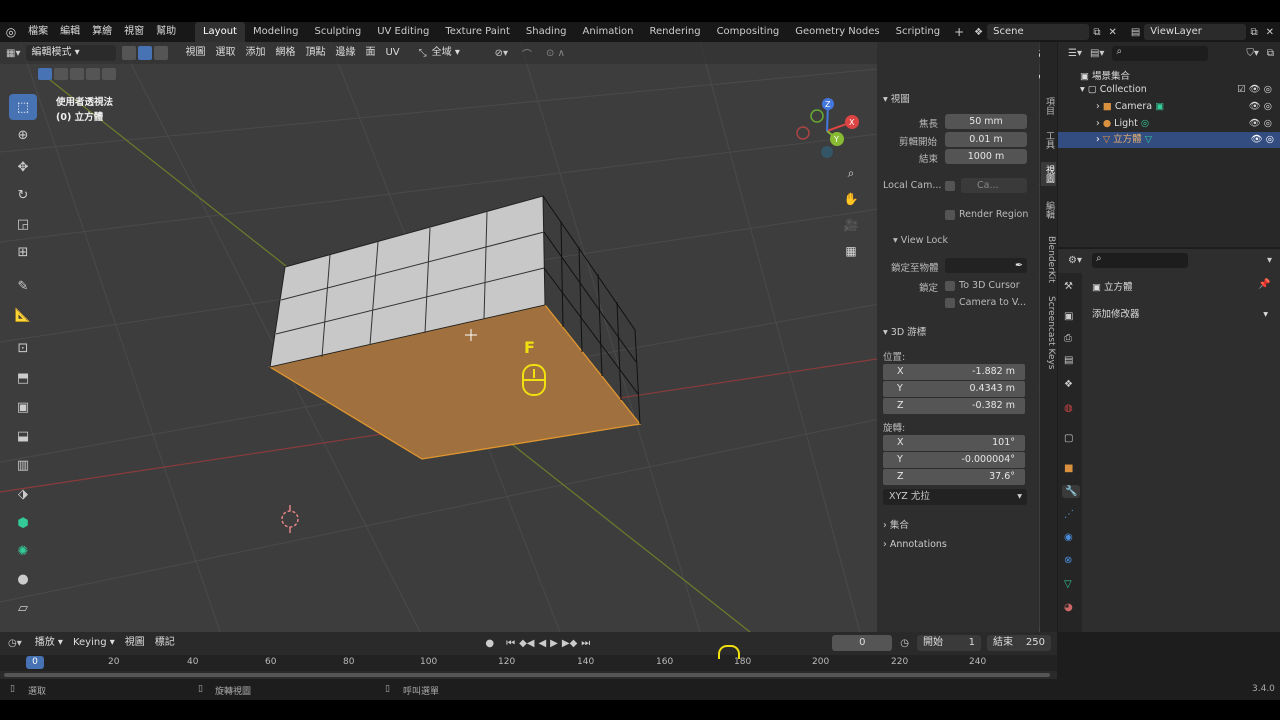 This screenshot has width=1280, height=720. I want to click on pivot-icon: ⊘▾, so click(501, 53).